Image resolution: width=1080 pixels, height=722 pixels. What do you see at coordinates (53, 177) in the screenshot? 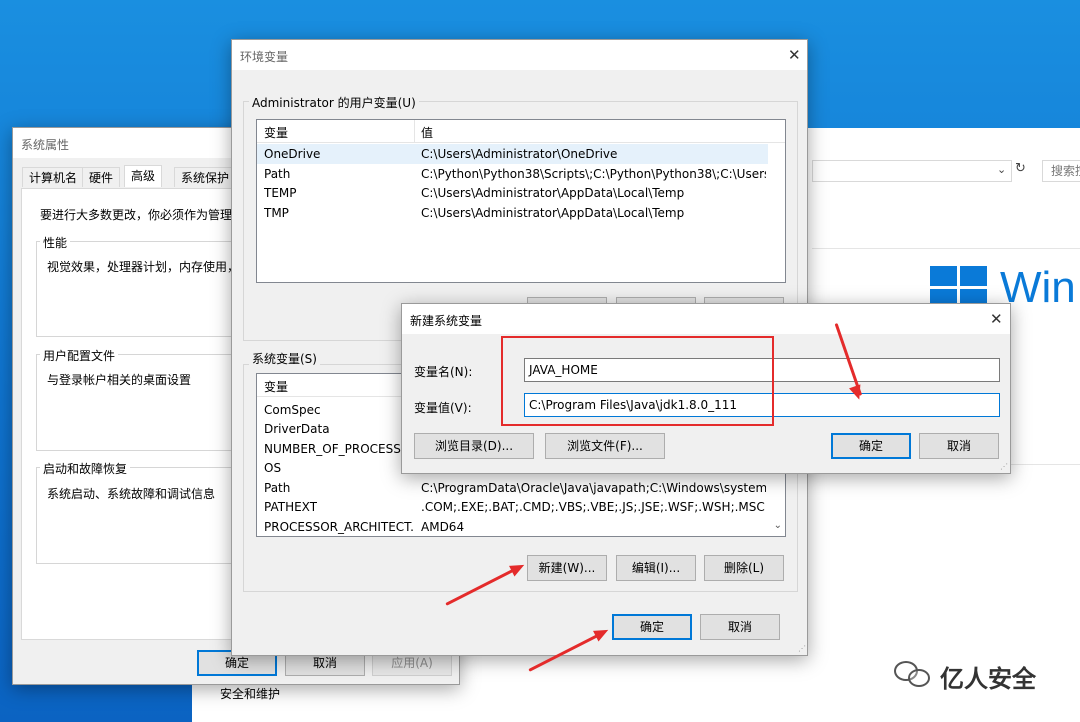
I see `tab-computer-name: 计算机名` at bounding box center [53, 177].